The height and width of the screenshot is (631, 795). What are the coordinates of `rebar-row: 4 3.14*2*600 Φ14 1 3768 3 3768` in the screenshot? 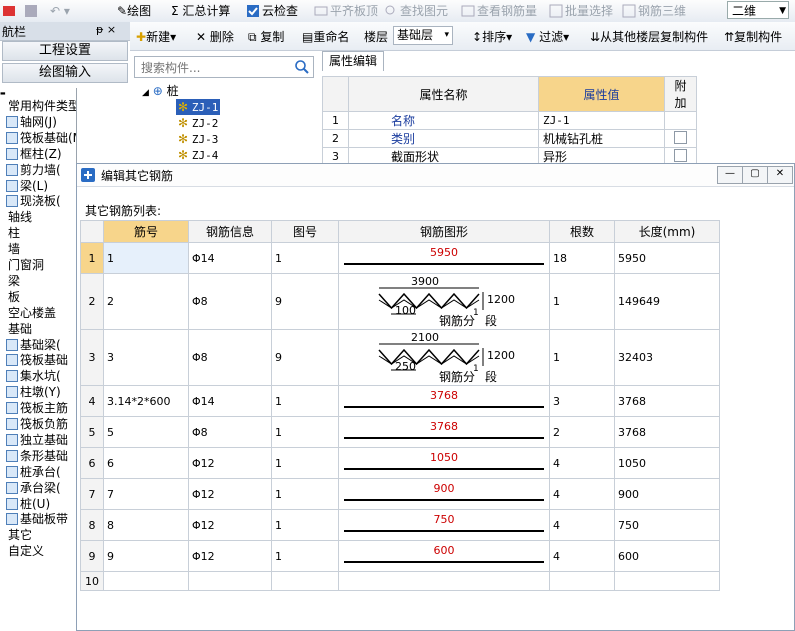 It's located at (400, 401).